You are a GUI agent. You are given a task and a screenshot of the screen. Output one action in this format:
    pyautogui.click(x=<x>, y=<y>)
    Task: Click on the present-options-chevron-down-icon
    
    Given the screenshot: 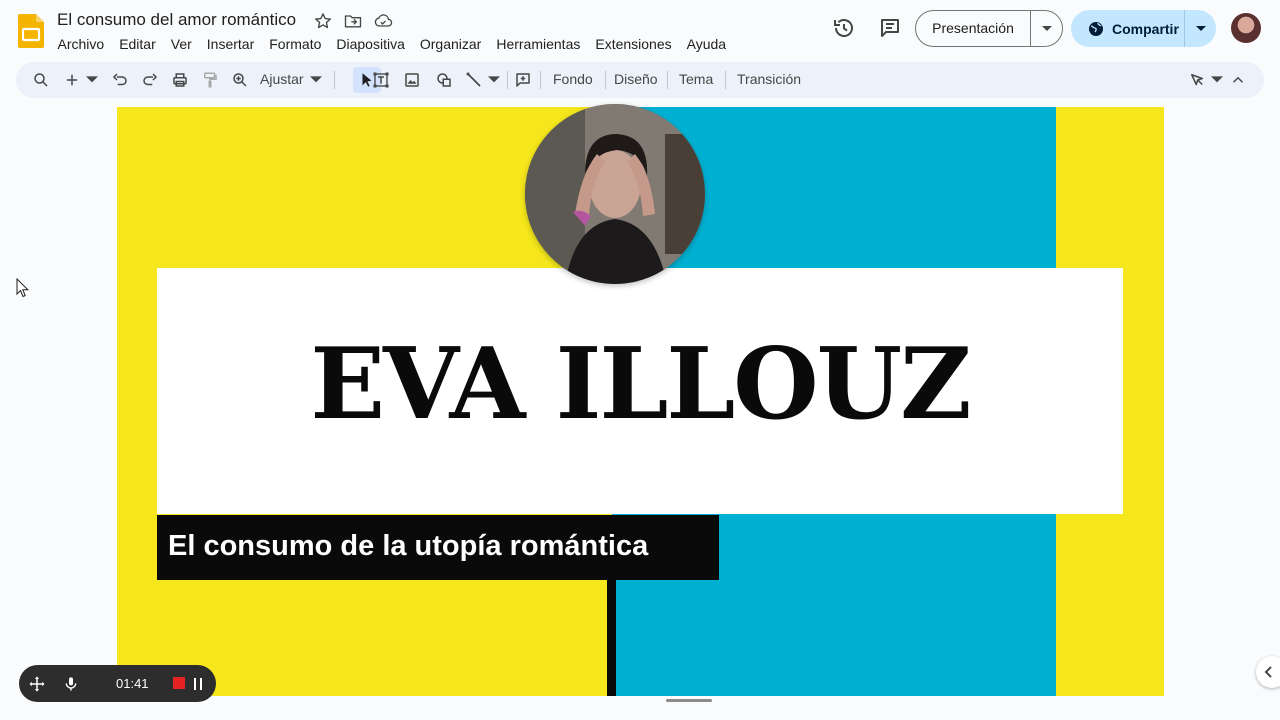 What is the action you would take?
    pyautogui.click(x=1046, y=28)
    